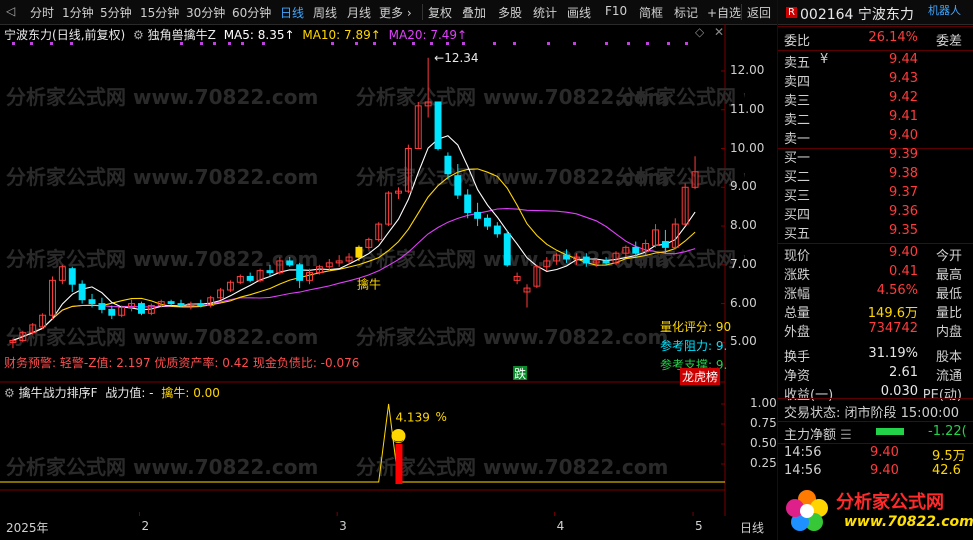  I want to click on stat-row: 总量 149.6万 量比, so click(877, 312).